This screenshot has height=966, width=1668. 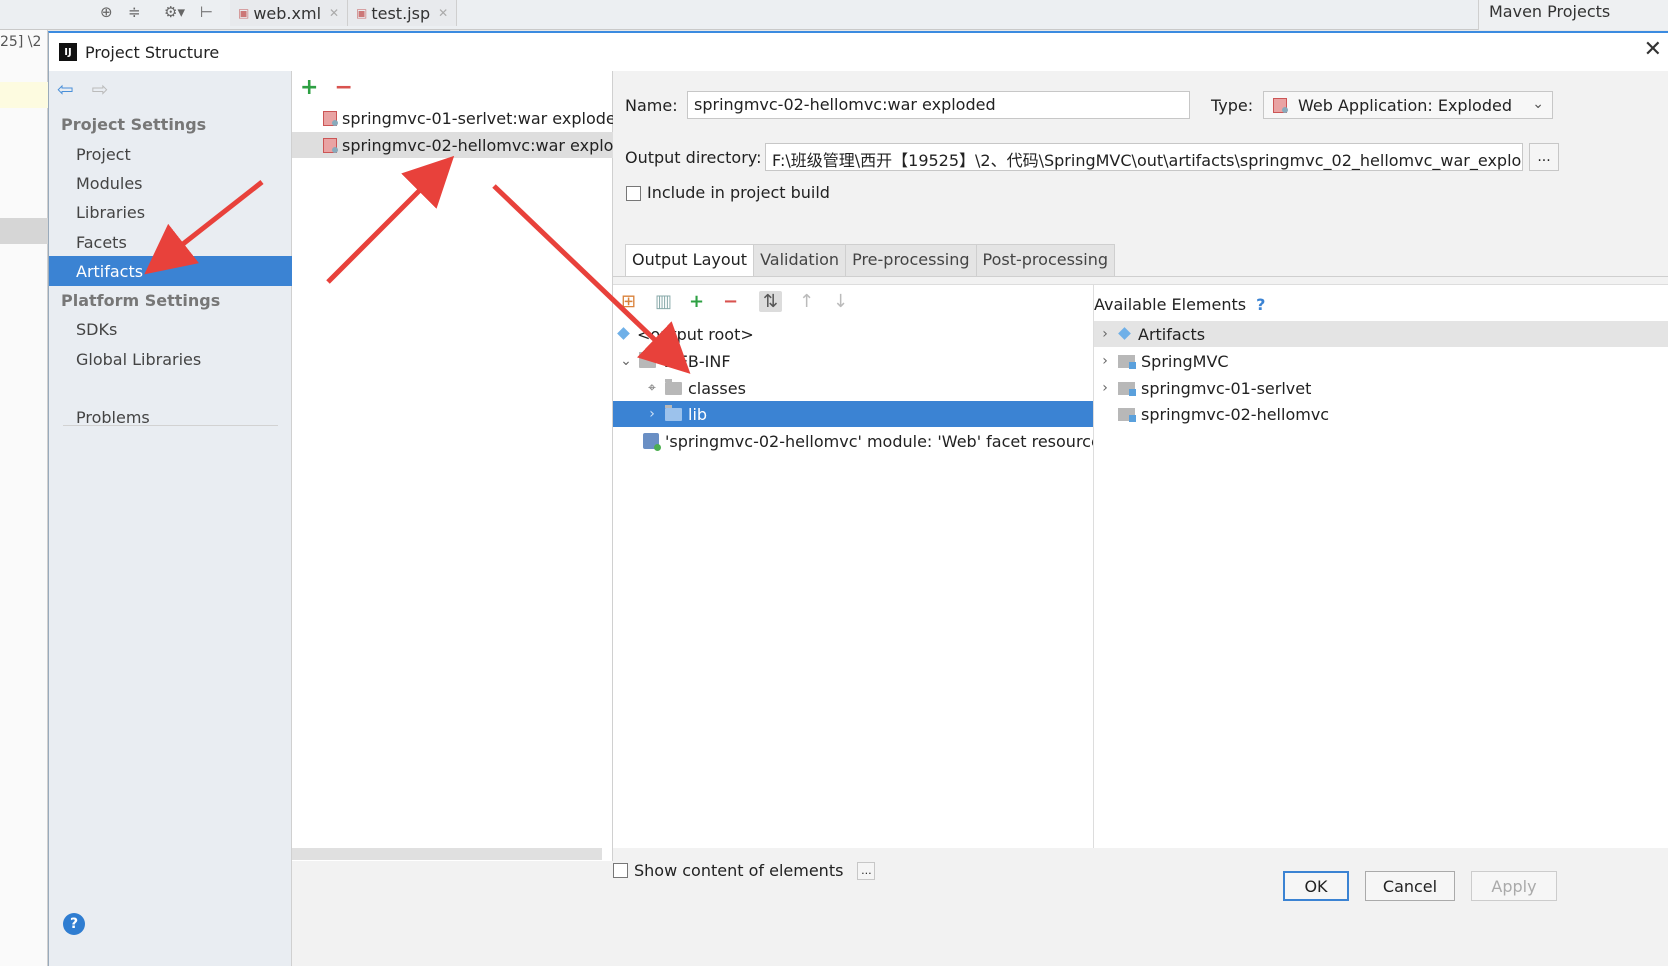 What do you see at coordinates (170, 212) in the screenshot?
I see `nav-item-libraries: Libraries` at bounding box center [170, 212].